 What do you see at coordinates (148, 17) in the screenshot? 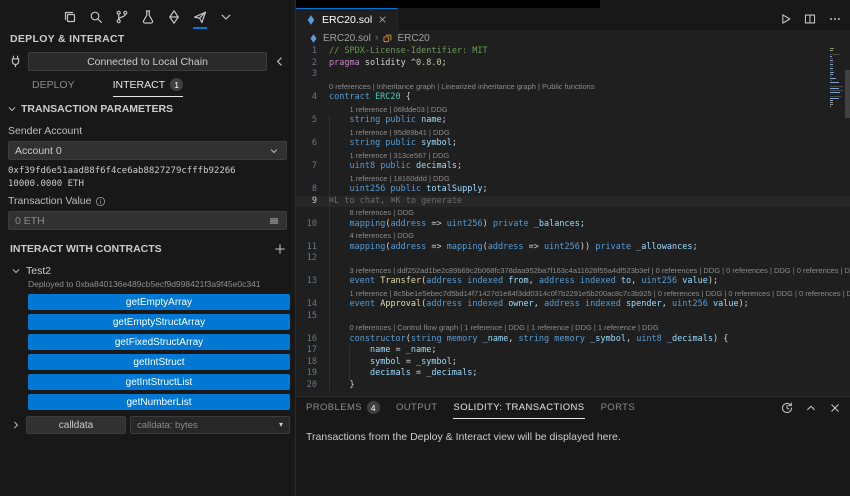
I see `flask-icon` at bounding box center [148, 17].